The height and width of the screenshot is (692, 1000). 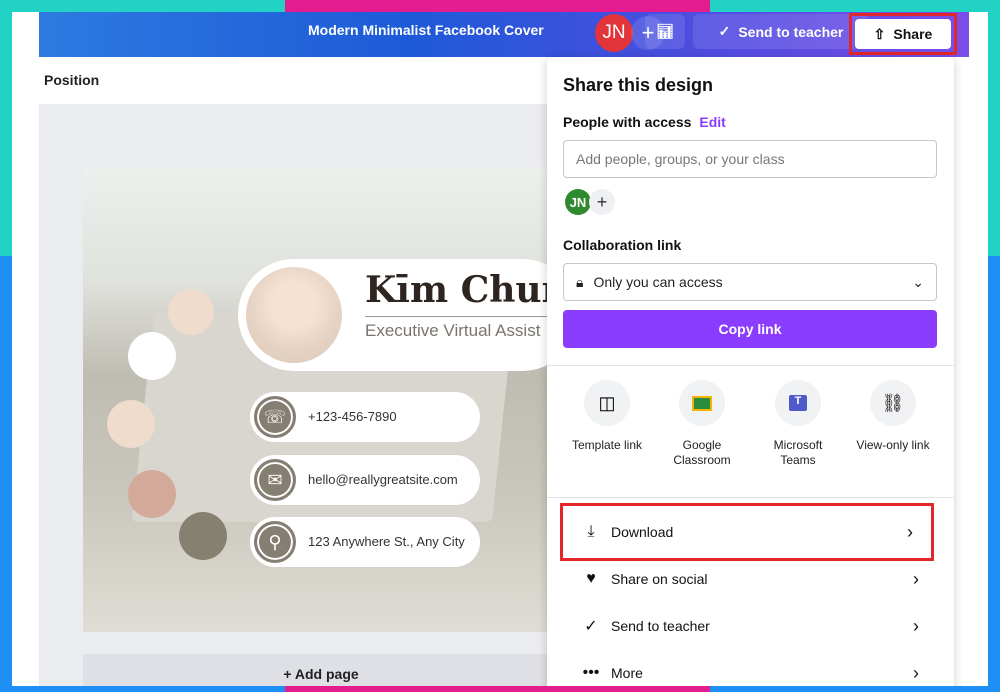 I want to click on more-icon: •••, so click(x=591, y=672).